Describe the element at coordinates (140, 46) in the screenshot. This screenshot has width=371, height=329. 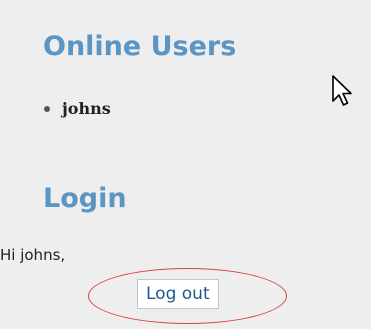
I see `online-users-heading: Online Users` at that location.